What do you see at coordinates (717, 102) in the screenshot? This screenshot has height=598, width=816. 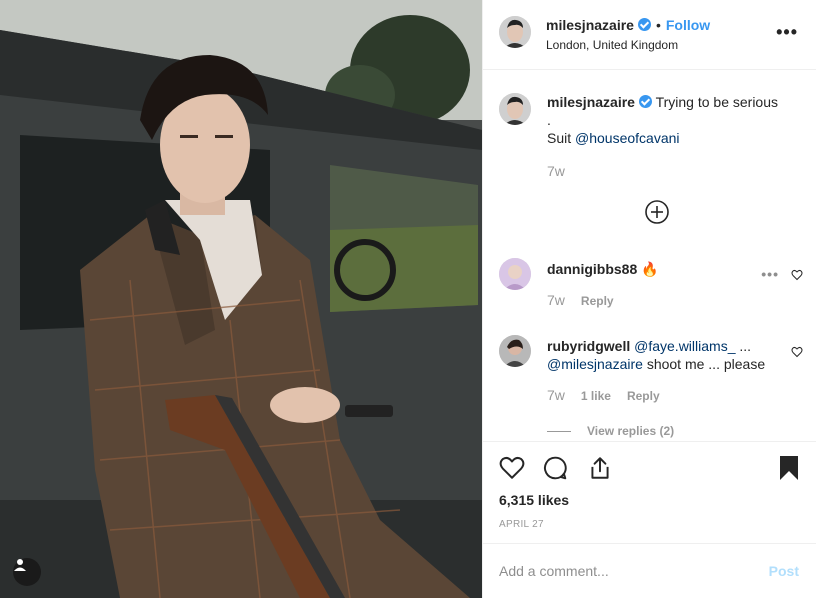 I see `caption-line1: Trying to be serious` at bounding box center [717, 102].